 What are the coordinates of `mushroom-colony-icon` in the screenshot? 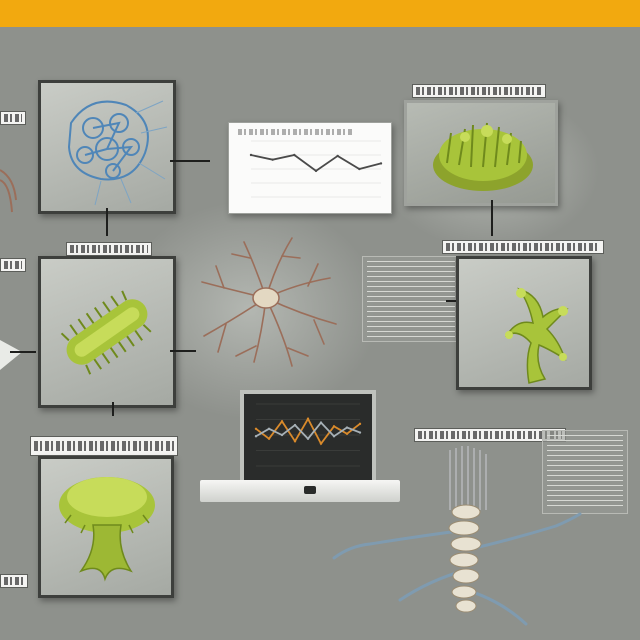 It's located at (107, 529).